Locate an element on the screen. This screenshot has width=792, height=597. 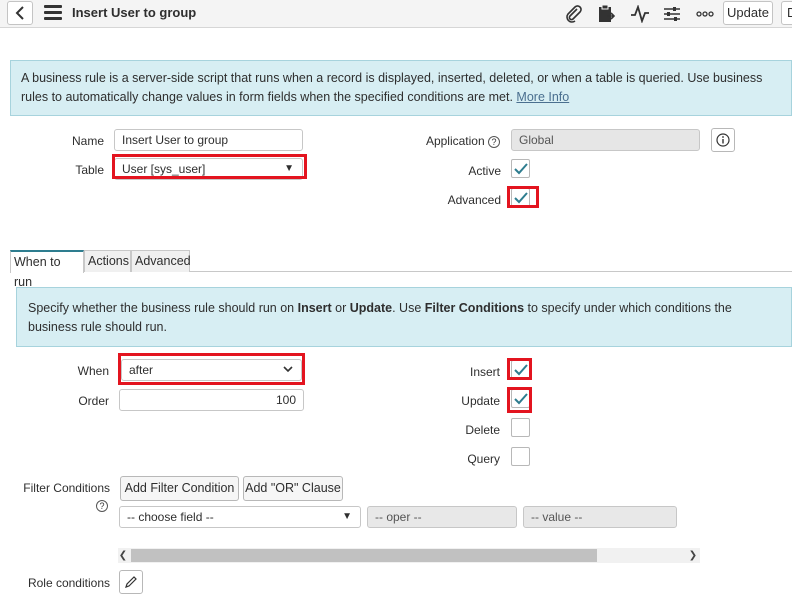
active-checkbox is located at coordinates (520, 168).